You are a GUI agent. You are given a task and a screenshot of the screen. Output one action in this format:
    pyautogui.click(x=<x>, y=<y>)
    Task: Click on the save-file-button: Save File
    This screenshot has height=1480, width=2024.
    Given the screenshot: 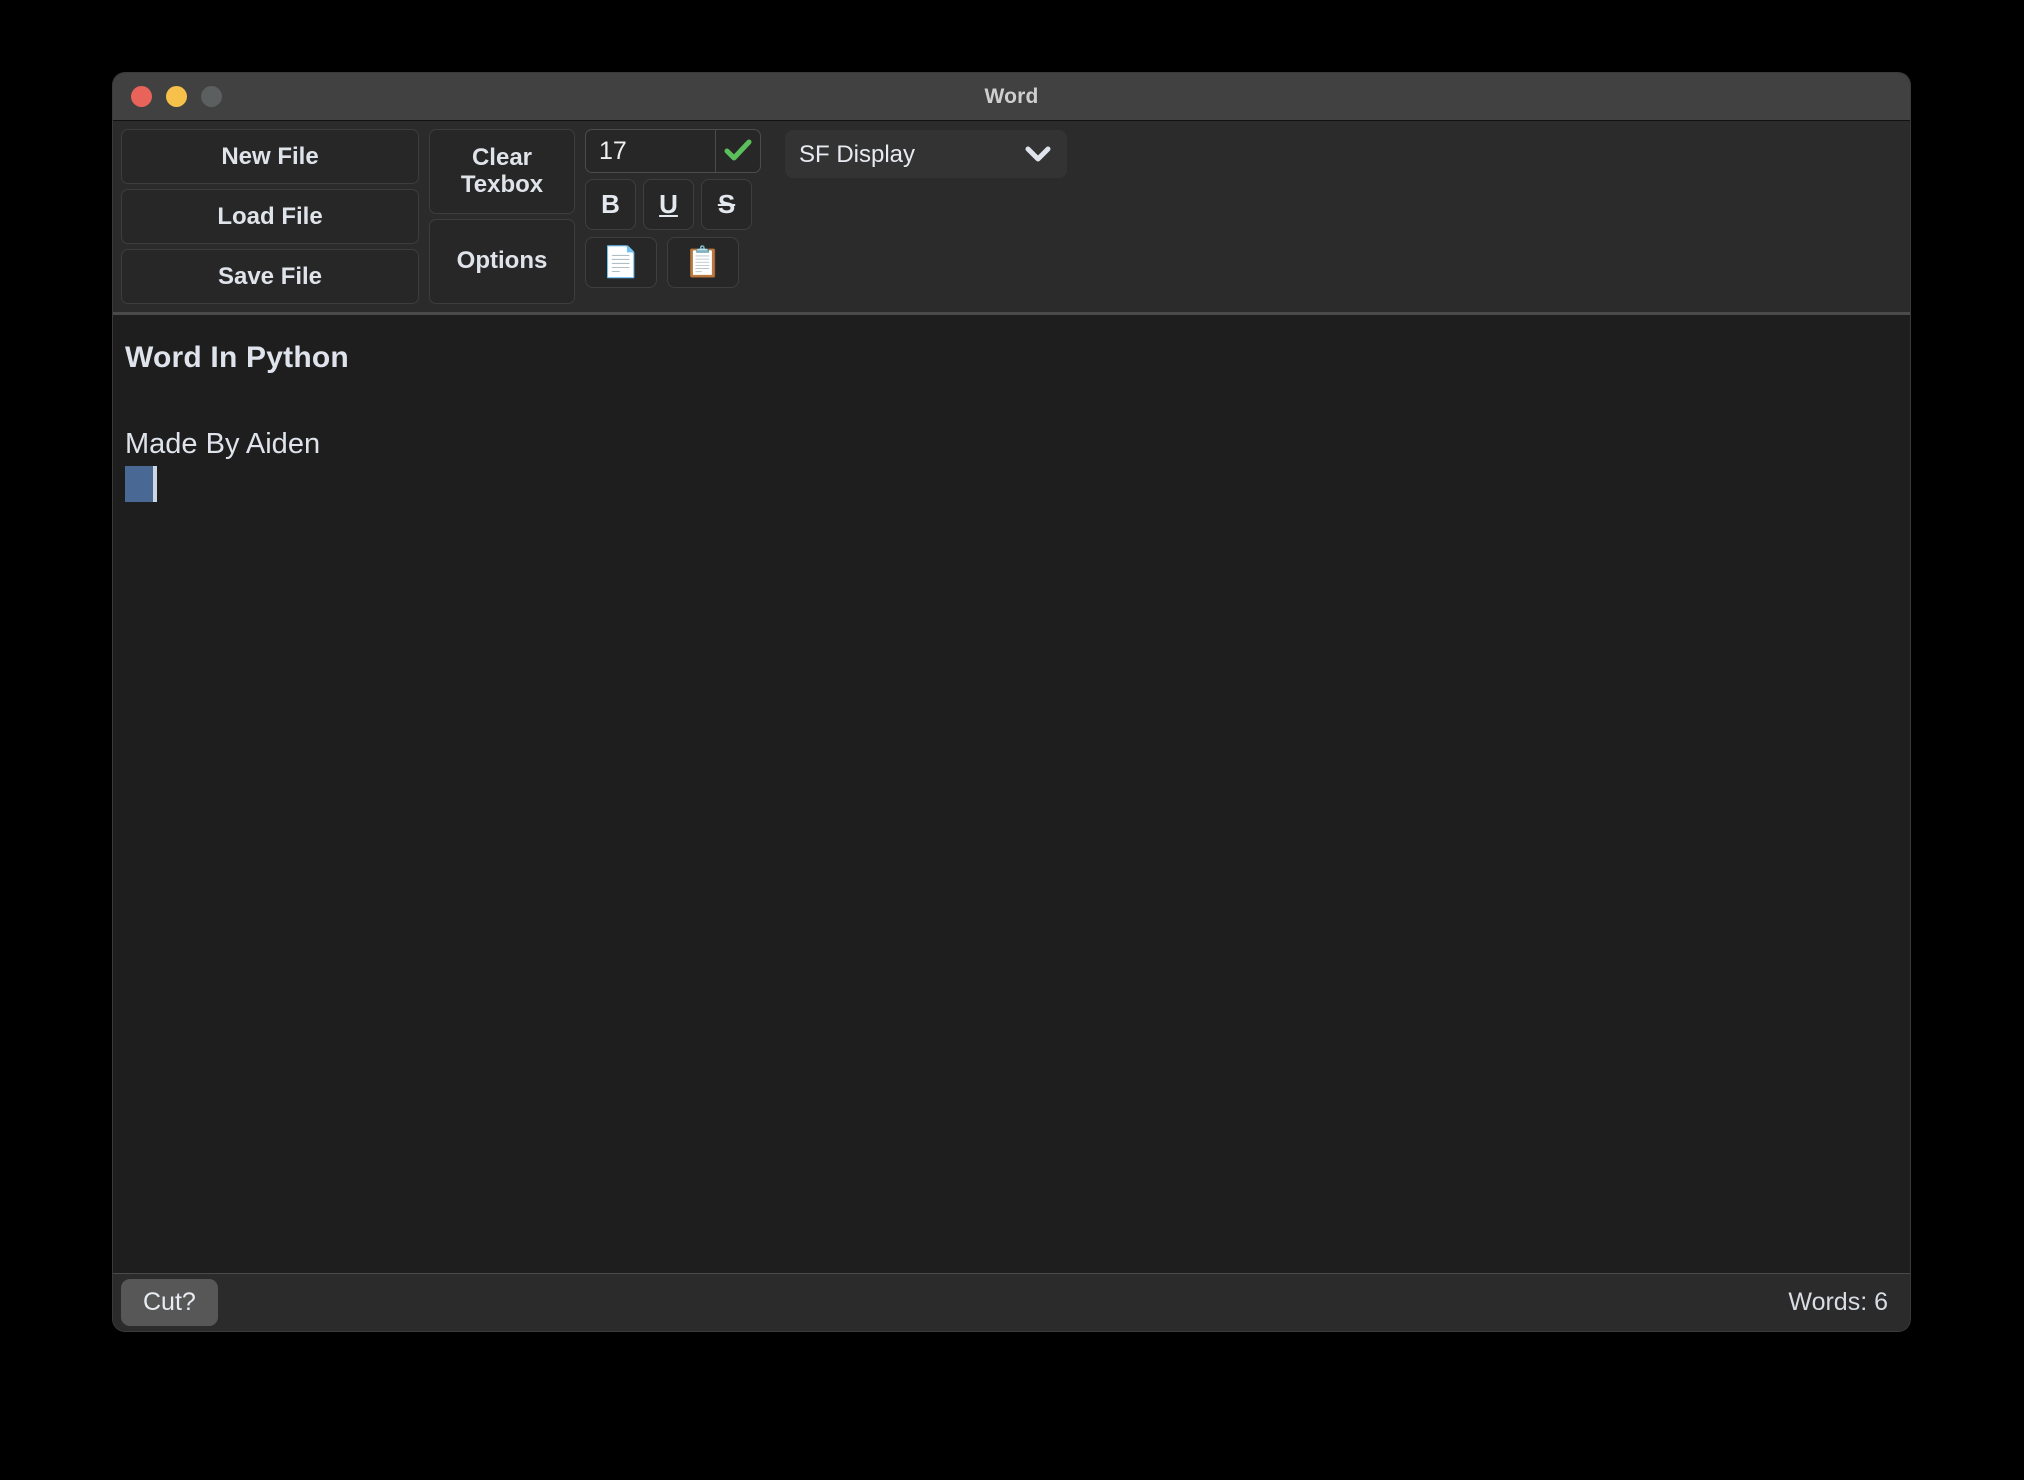 What is the action you would take?
    pyautogui.click(x=270, y=276)
    